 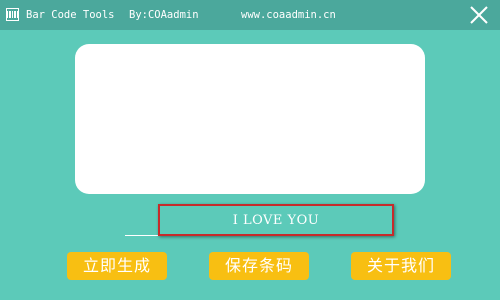 I want to click on about-us-button: 关于我们, so click(x=401, y=266).